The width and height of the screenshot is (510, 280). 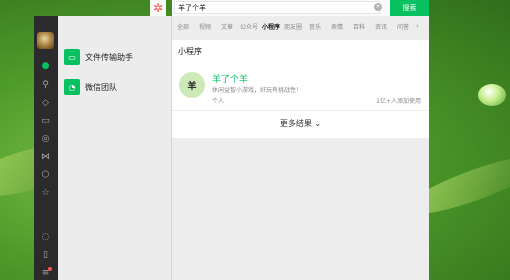 What do you see at coordinates (45, 139) in the screenshot?
I see `moments-icon: ◎` at bounding box center [45, 139].